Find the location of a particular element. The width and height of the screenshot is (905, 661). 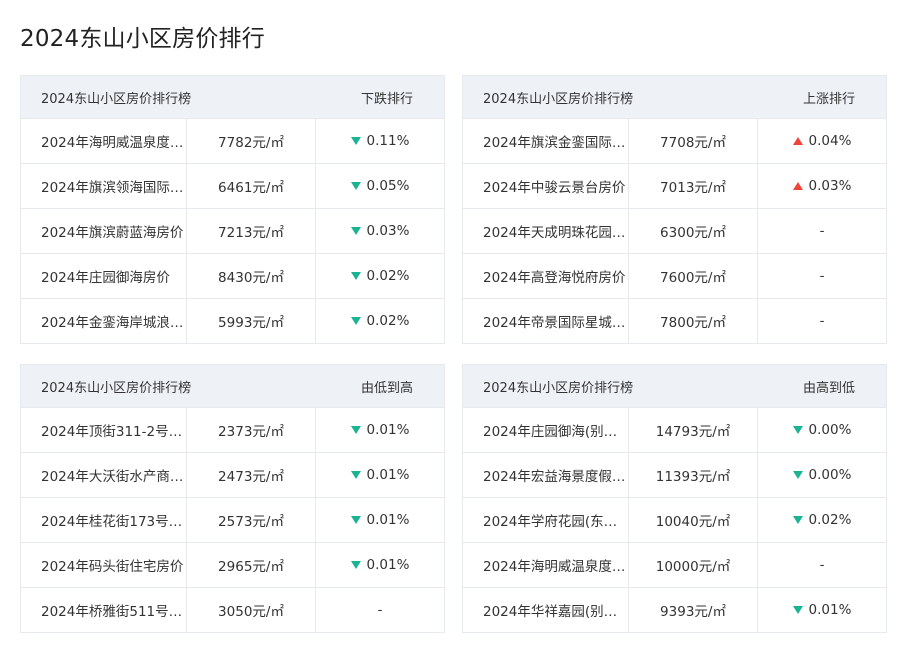

community-name-link: 2024年高登海悦府房价 is located at coordinates (554, 276).